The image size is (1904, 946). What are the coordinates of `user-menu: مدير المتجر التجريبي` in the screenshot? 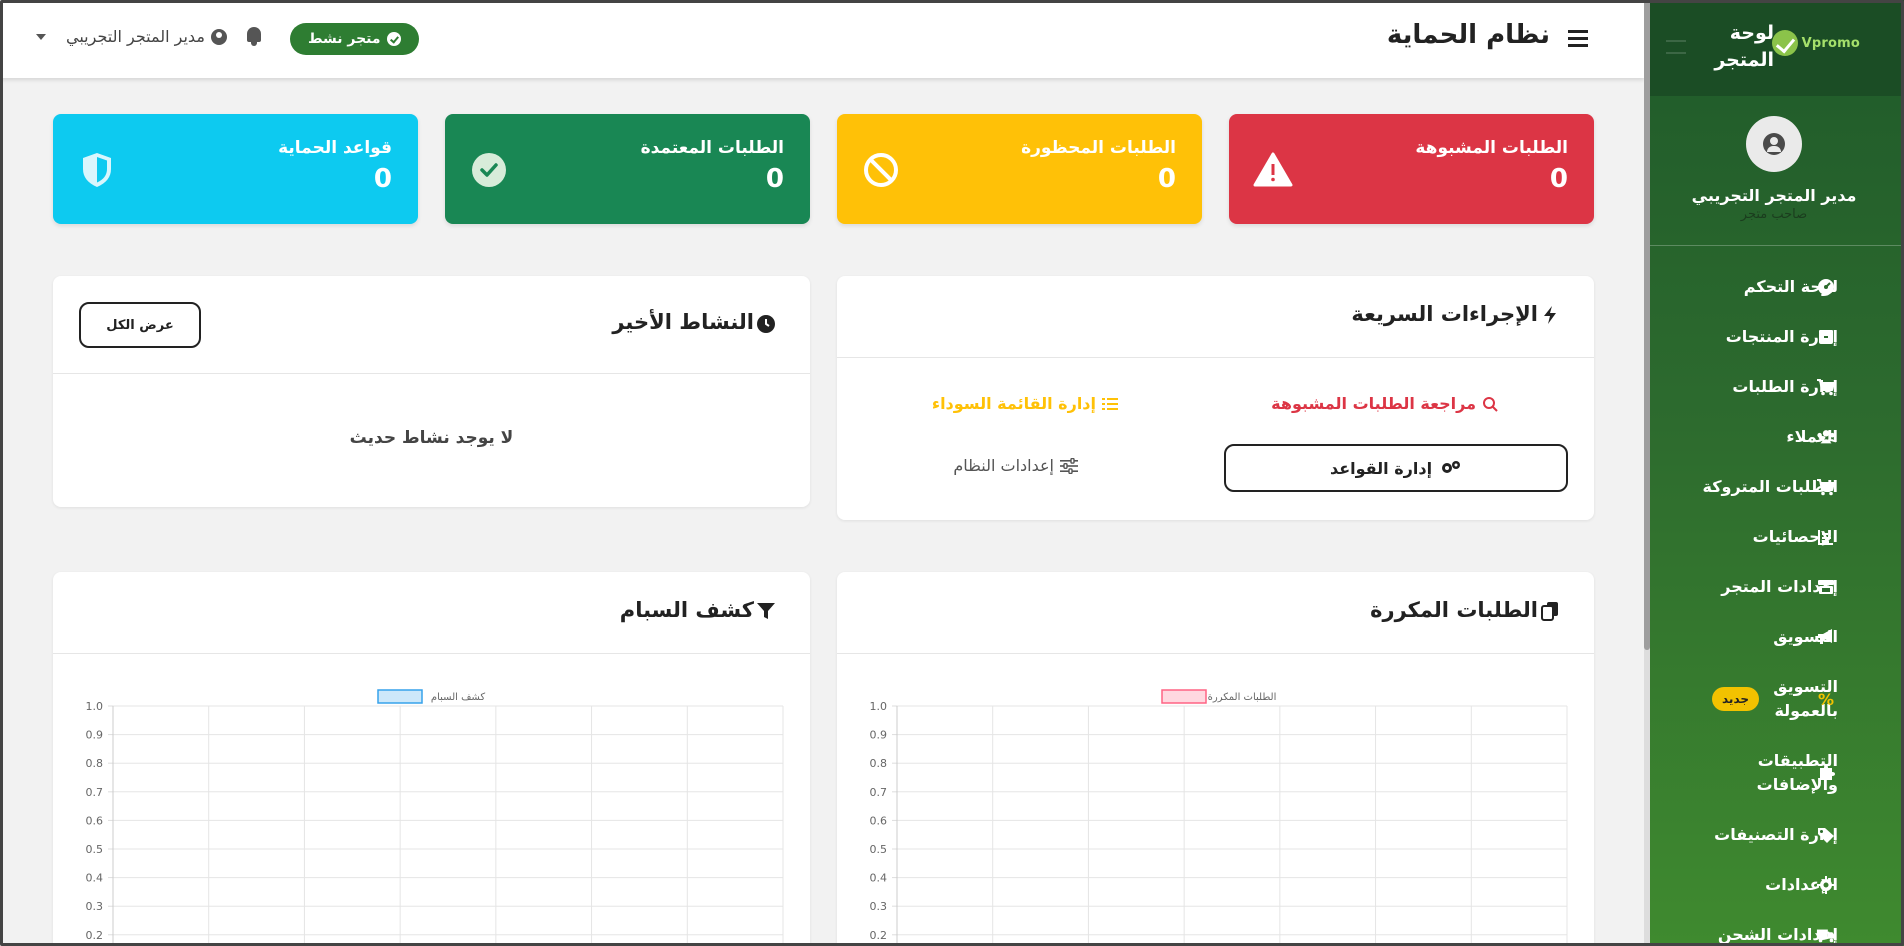 It's located at (131, 36).